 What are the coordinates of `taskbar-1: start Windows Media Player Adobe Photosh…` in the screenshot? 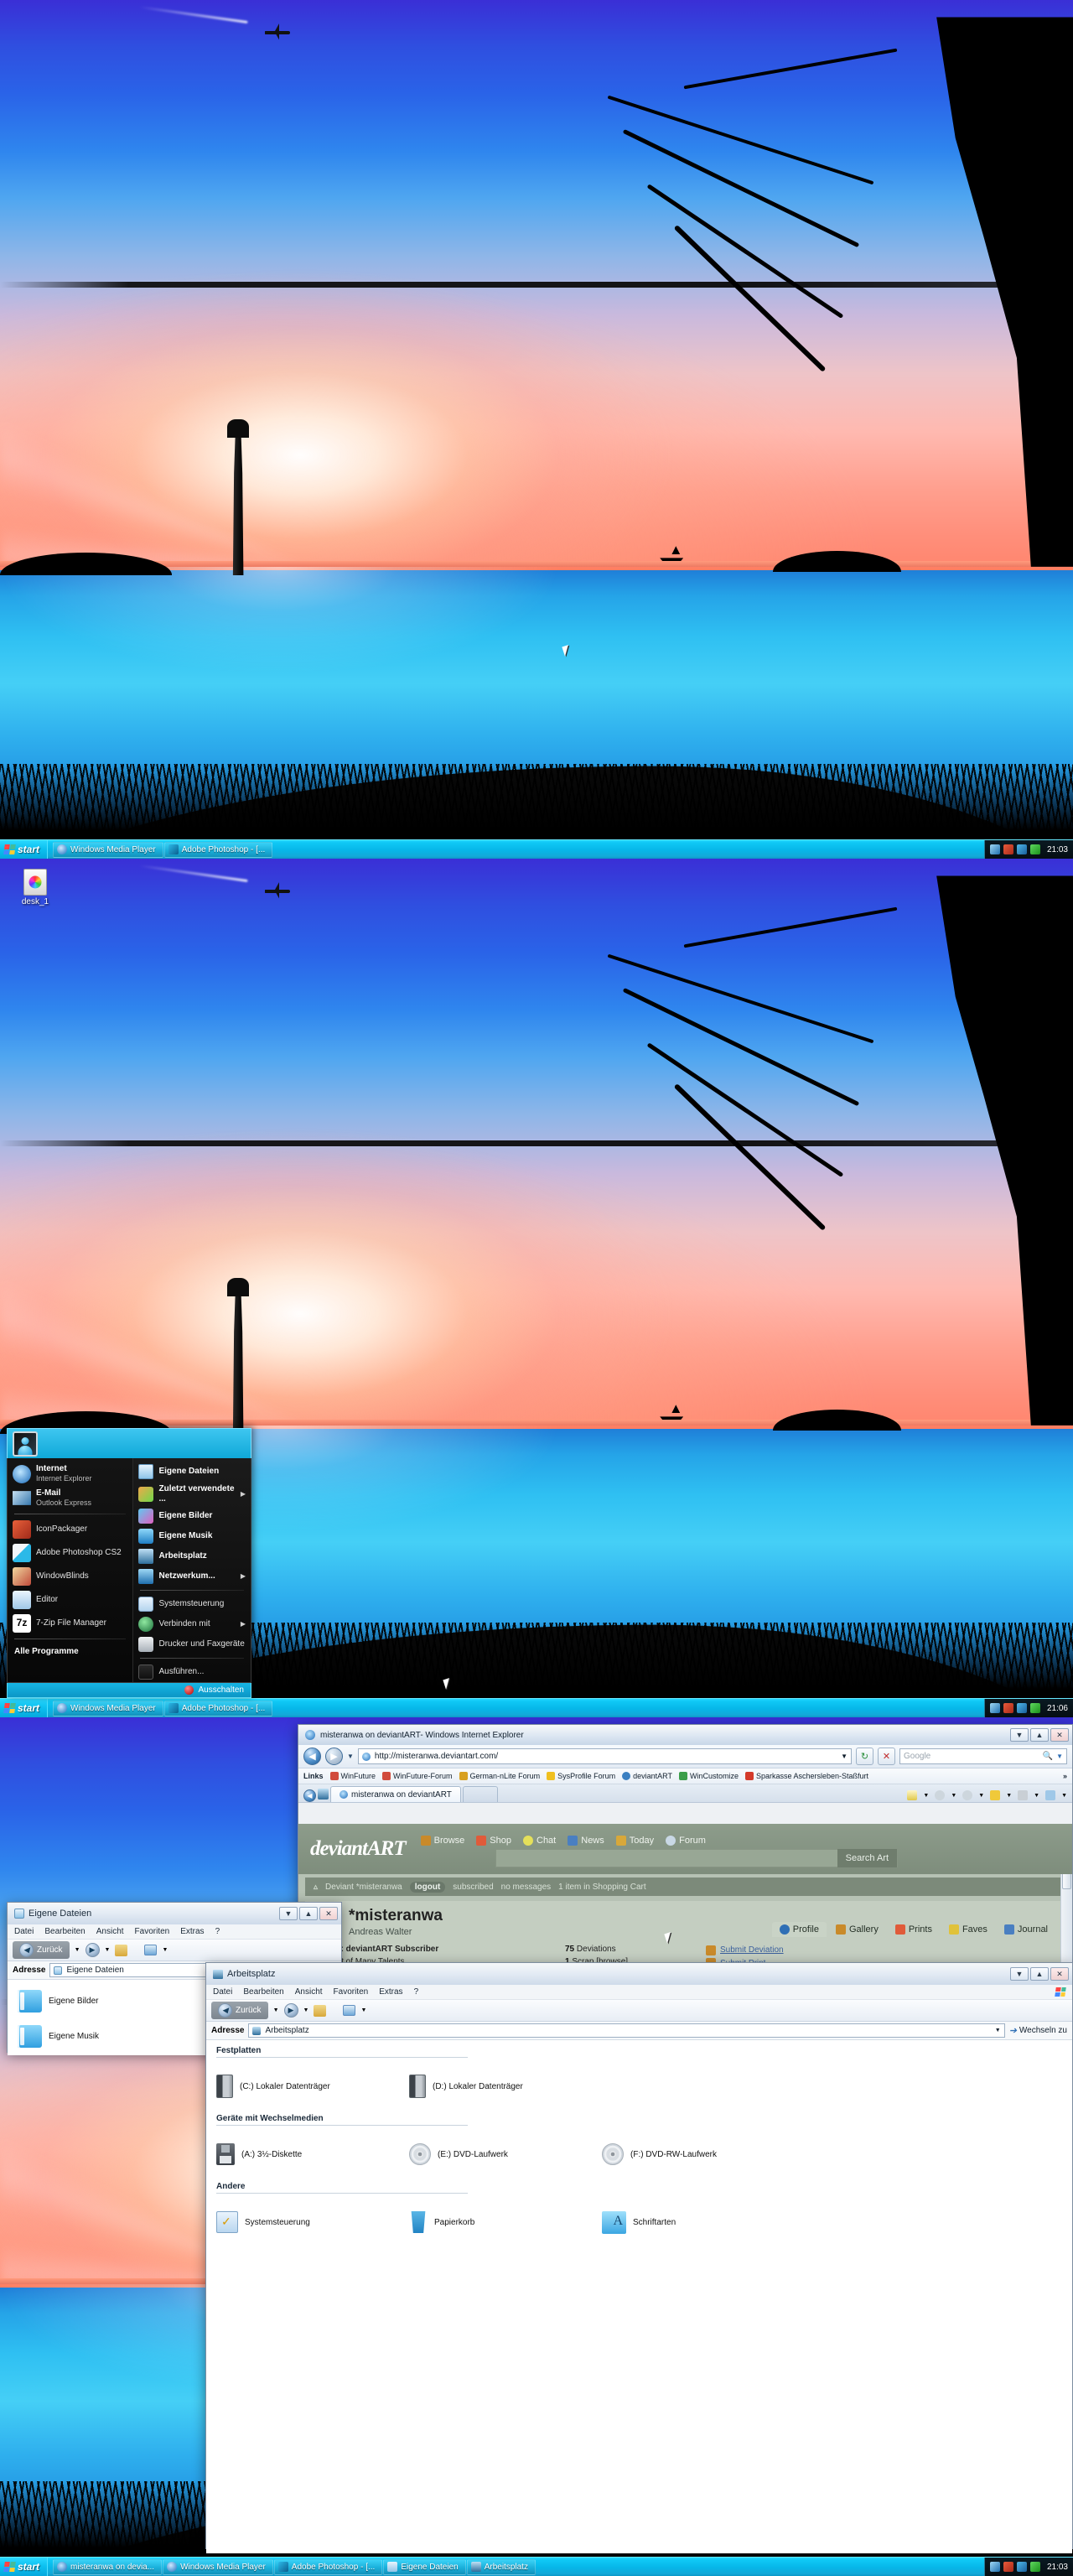 It's located at (536, 849).